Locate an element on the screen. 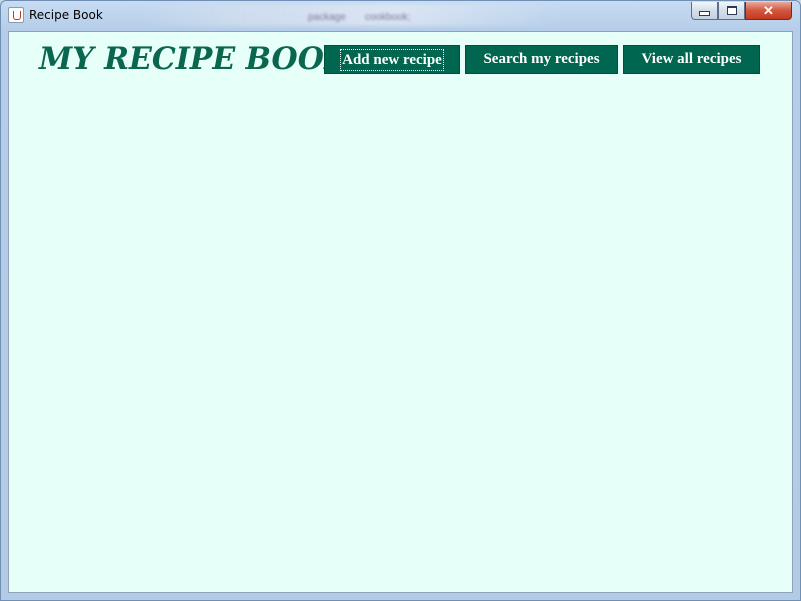  add-recipe-button: Add new recipe is located at coordinates (392, 59).